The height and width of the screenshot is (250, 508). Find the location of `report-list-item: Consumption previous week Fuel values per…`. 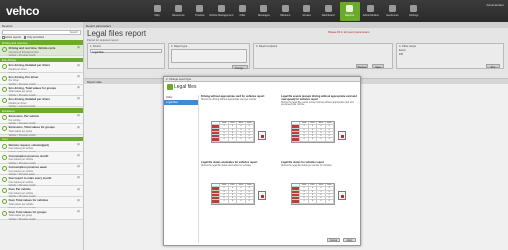

report-list-item: Consumption previous week Fuel values per… is located at coordinates (41, 169).